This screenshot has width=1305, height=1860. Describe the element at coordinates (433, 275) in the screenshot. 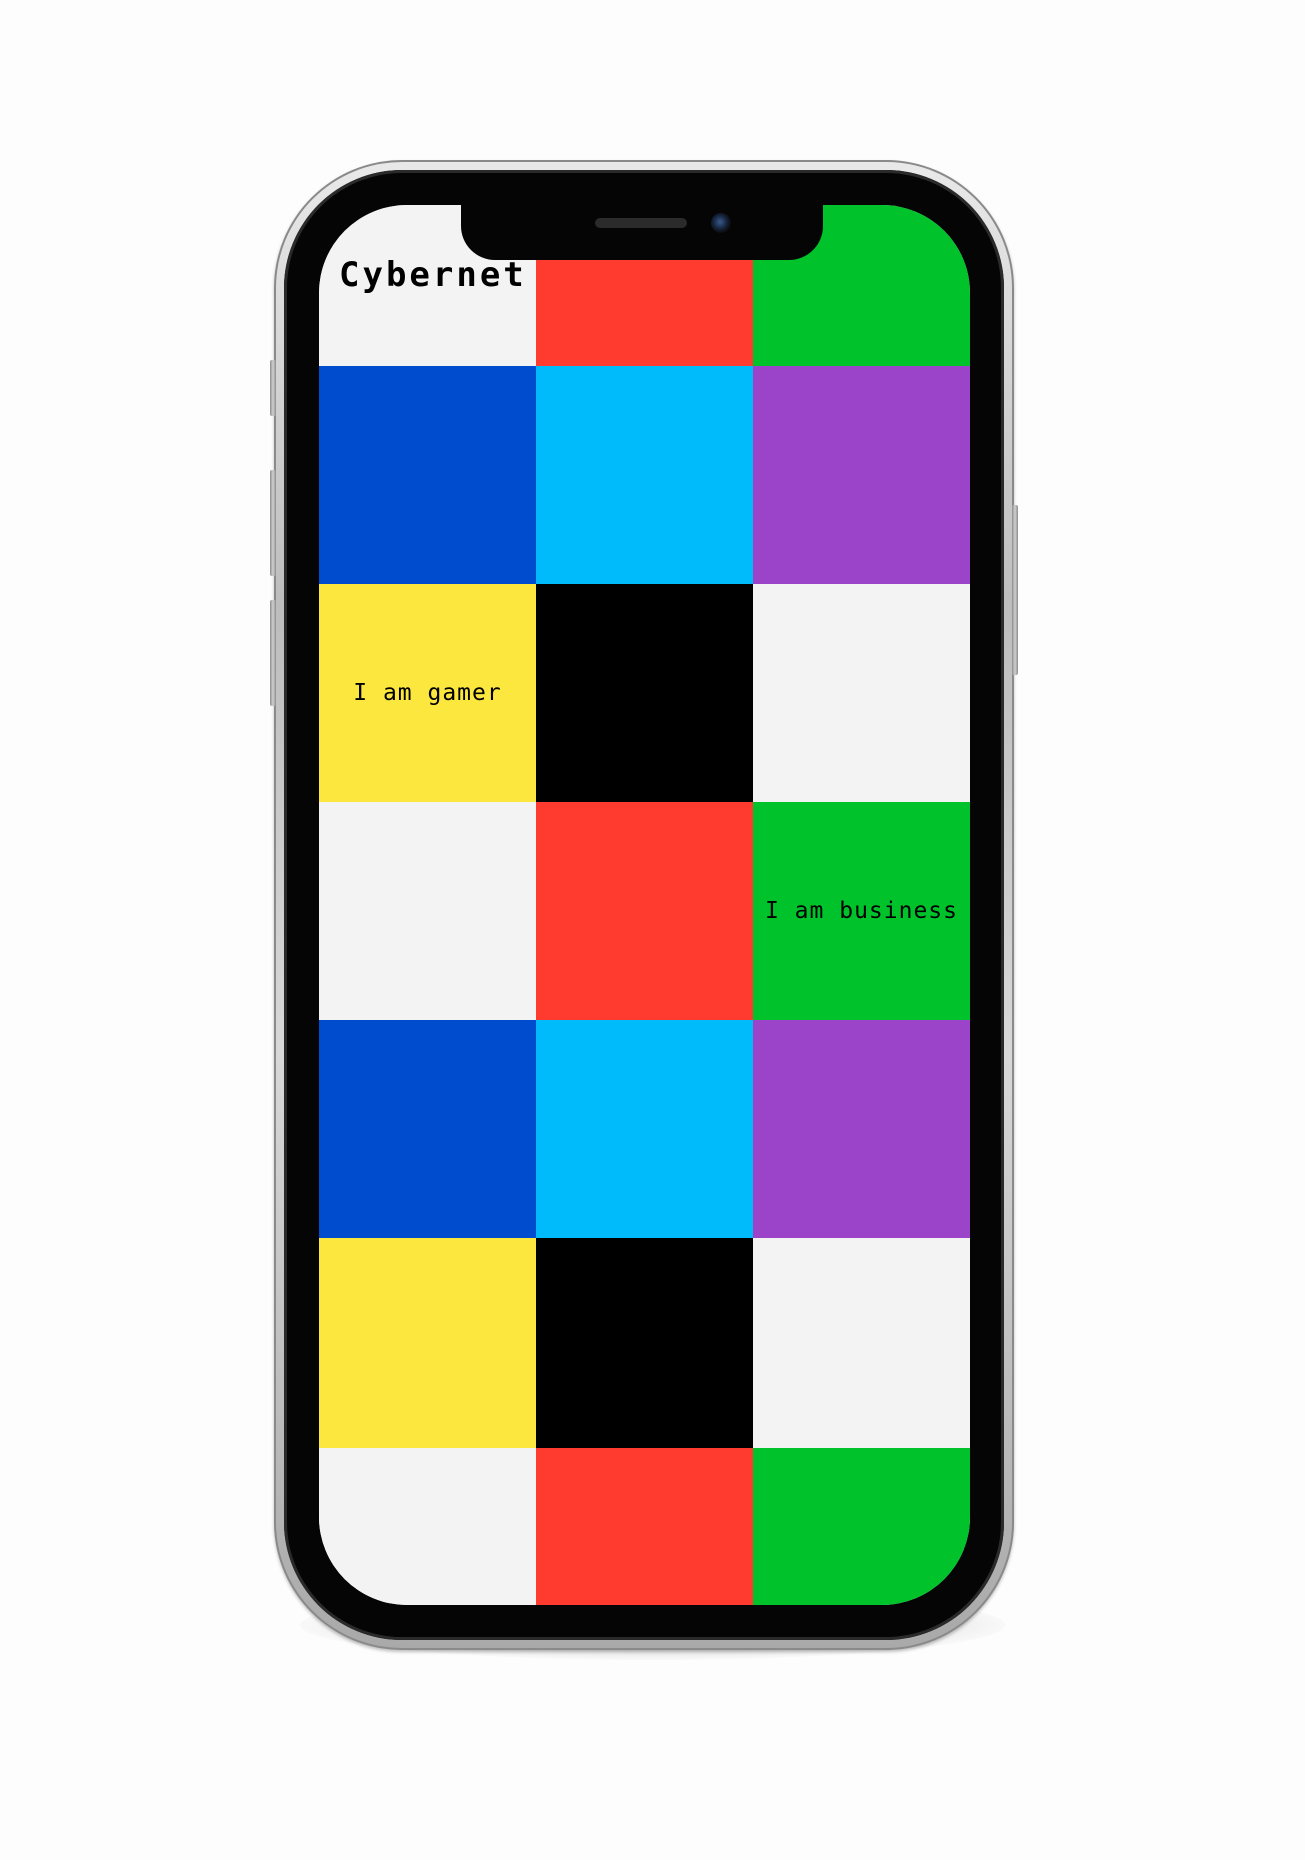

I see `app-title: Cybernet` at that location.